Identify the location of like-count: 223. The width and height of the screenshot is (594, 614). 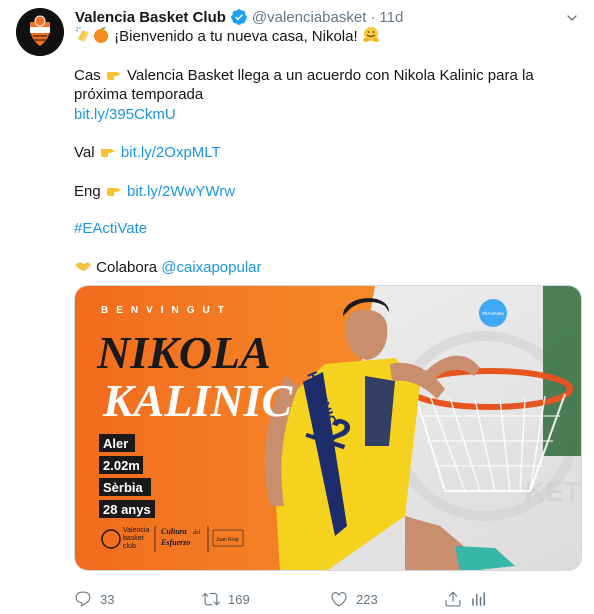
(367, 599).